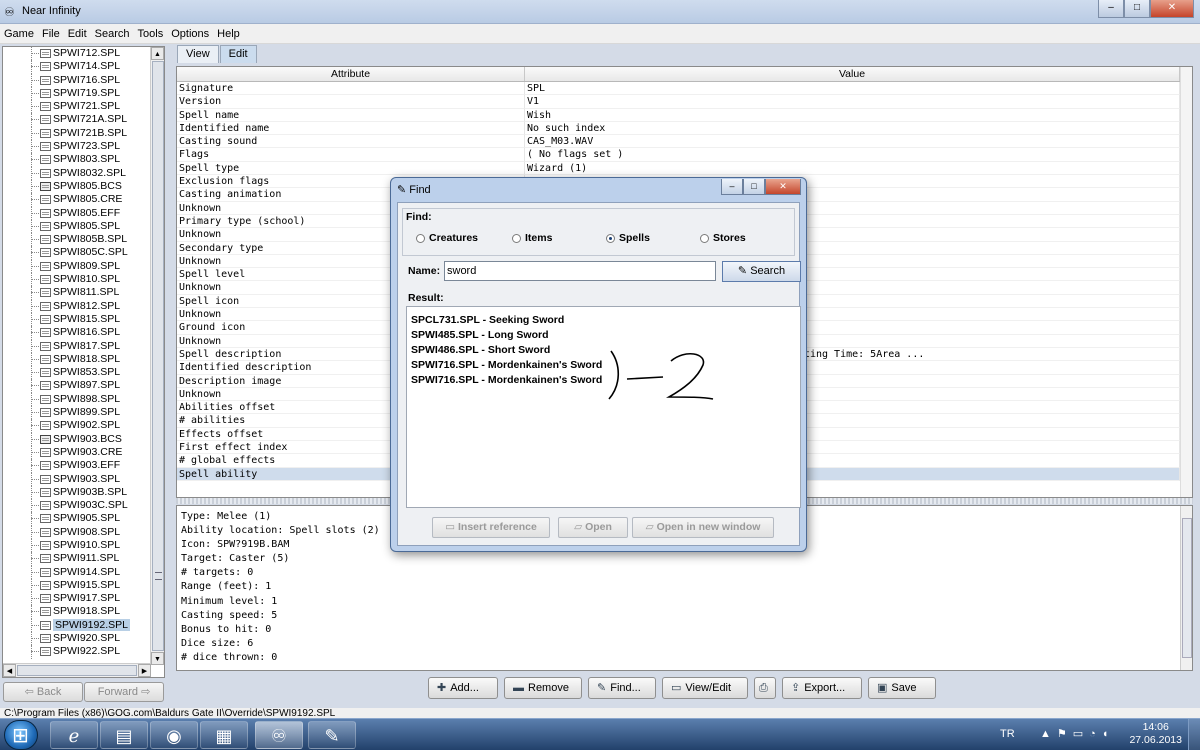 The height and width of the screenshot is (750, 1200). I want to click on value-cell: SPL, so click(852, 89).